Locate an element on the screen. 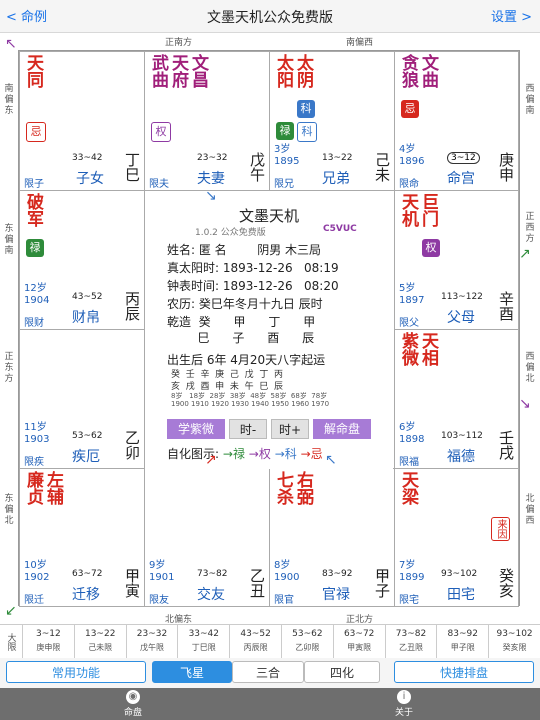 This screenshot has width=540, height=720. palace-name: 迁移 is located at coordinates (86, 595).